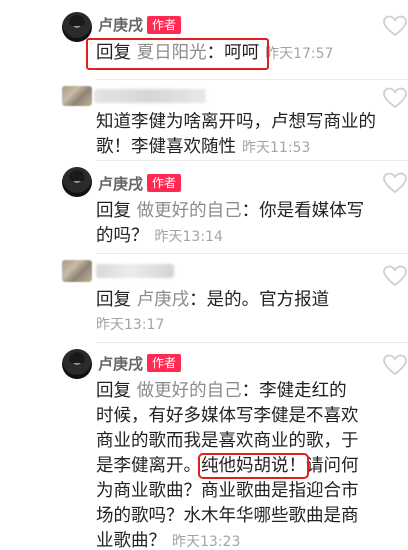 The height and width of the screenshot is (550, 408). I want to click on comment-text: 知道李健为啥离开吗，卢想写商业的歌！李健喜欢随性 昨天11:53, so click(242, 135).